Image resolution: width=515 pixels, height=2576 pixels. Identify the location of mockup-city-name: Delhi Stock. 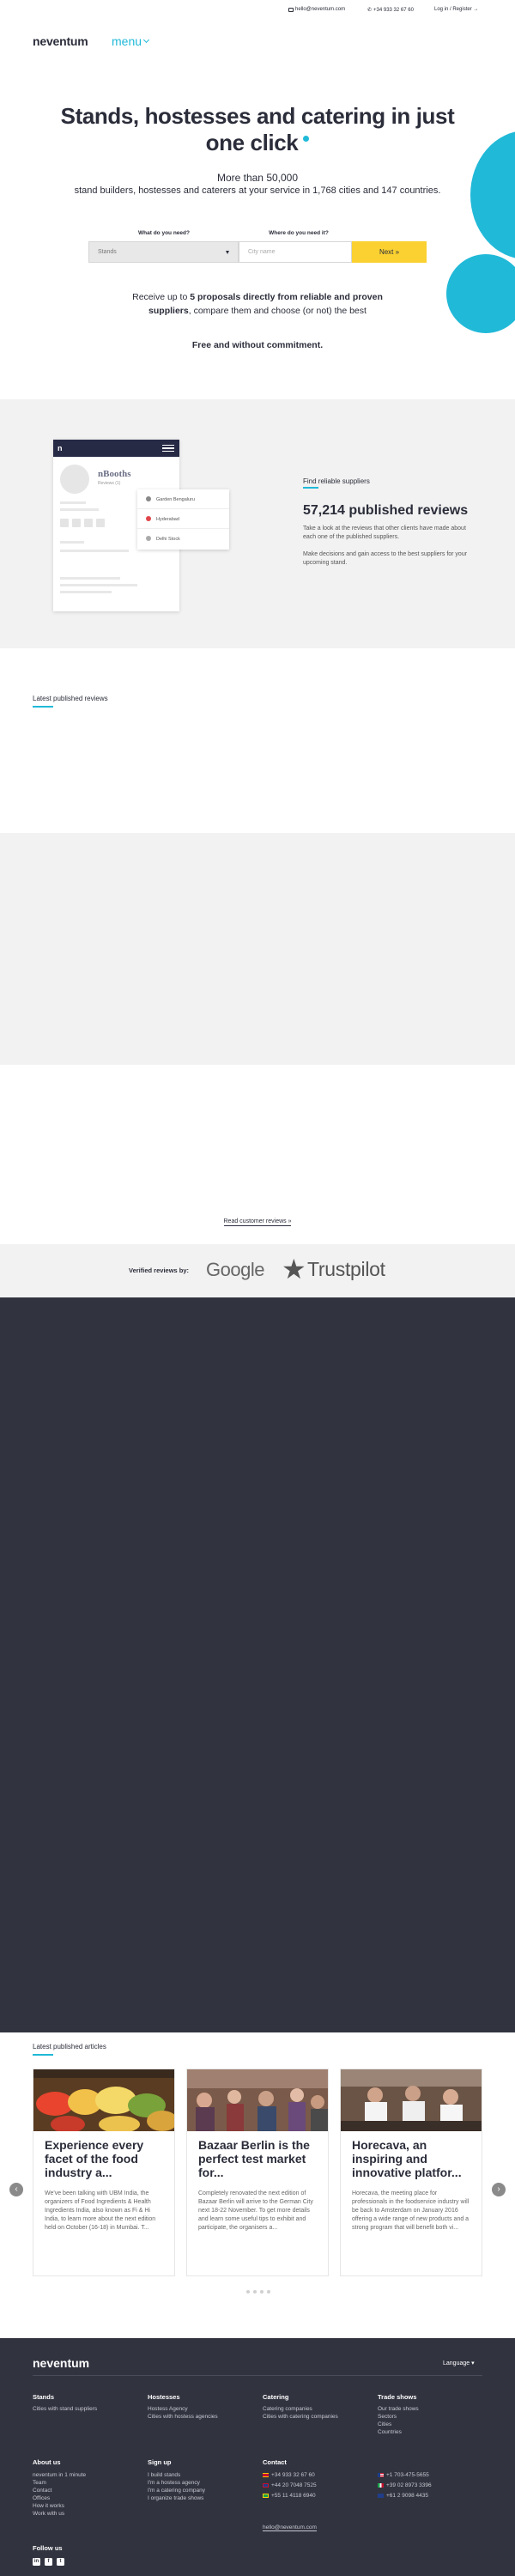
(168, 539).